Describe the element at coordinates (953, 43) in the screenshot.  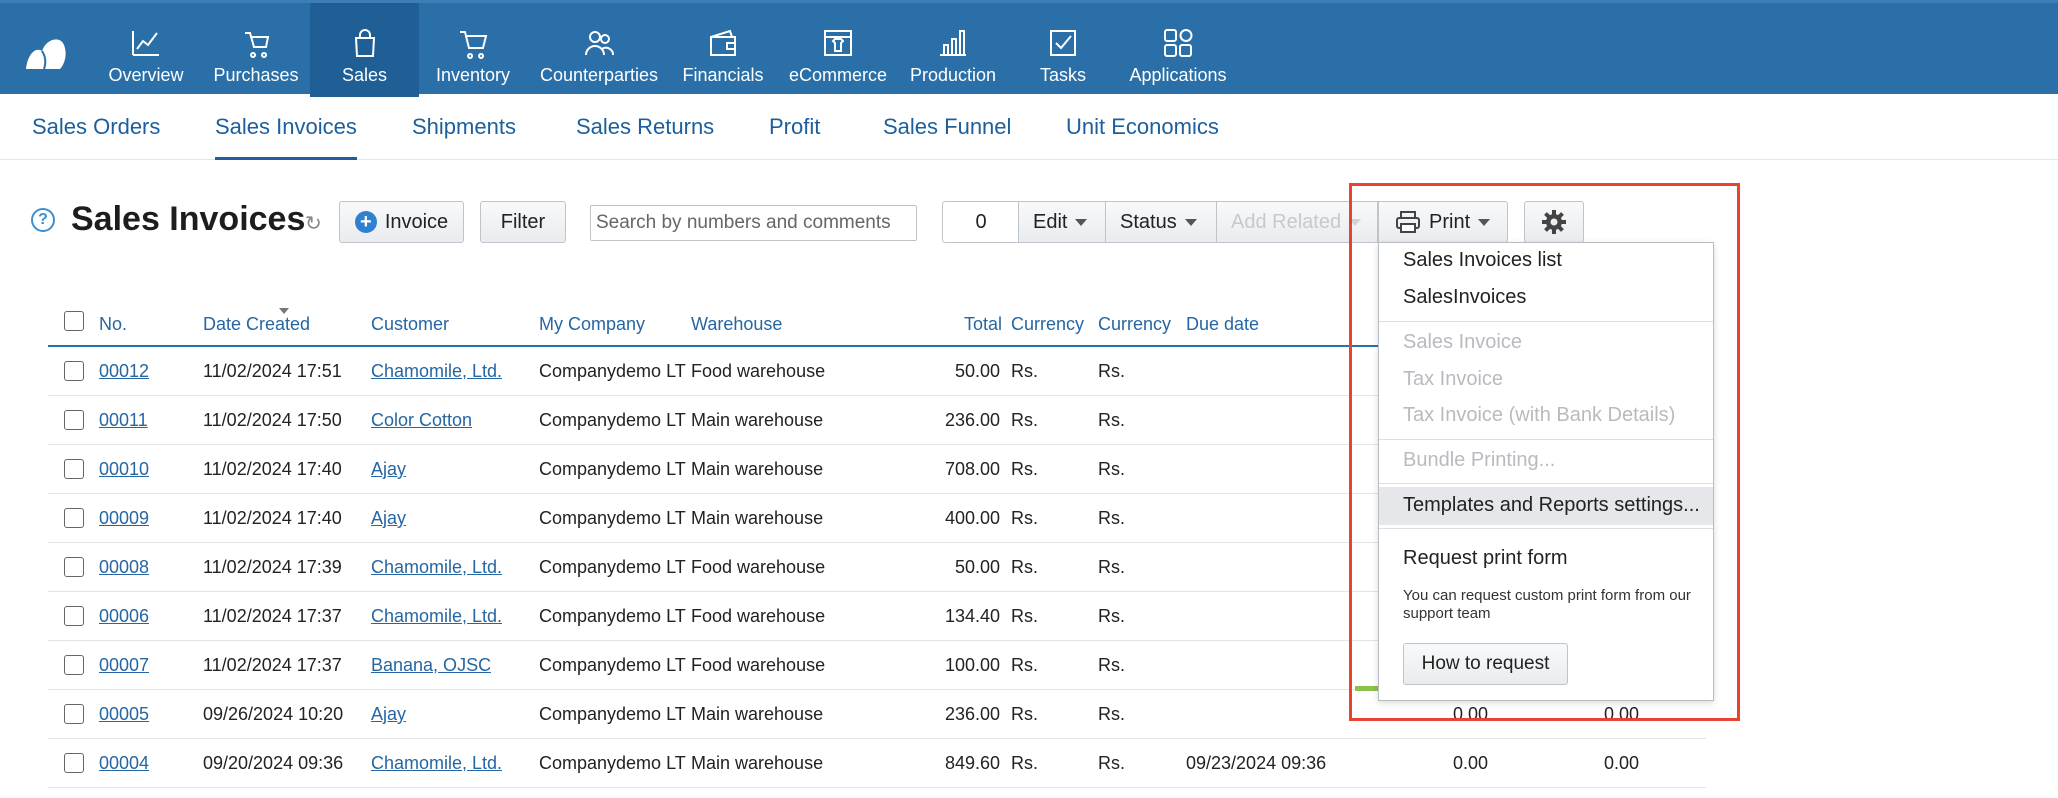
I see `factory-icon` at that location.